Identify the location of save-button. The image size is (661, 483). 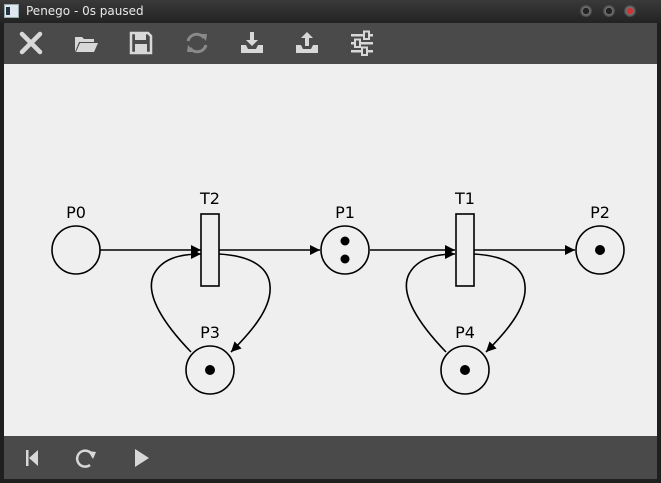
(141, 43).